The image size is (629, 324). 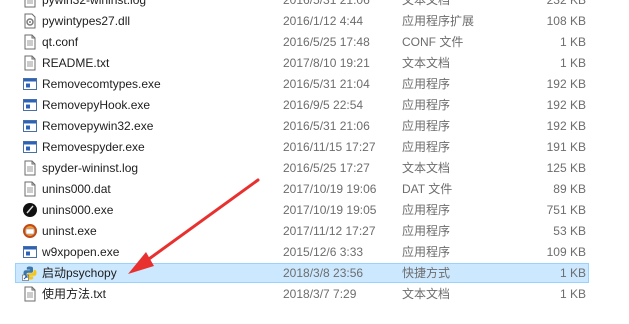 I want to click on file-name: unins000.dat, so click(x=76, y=189).